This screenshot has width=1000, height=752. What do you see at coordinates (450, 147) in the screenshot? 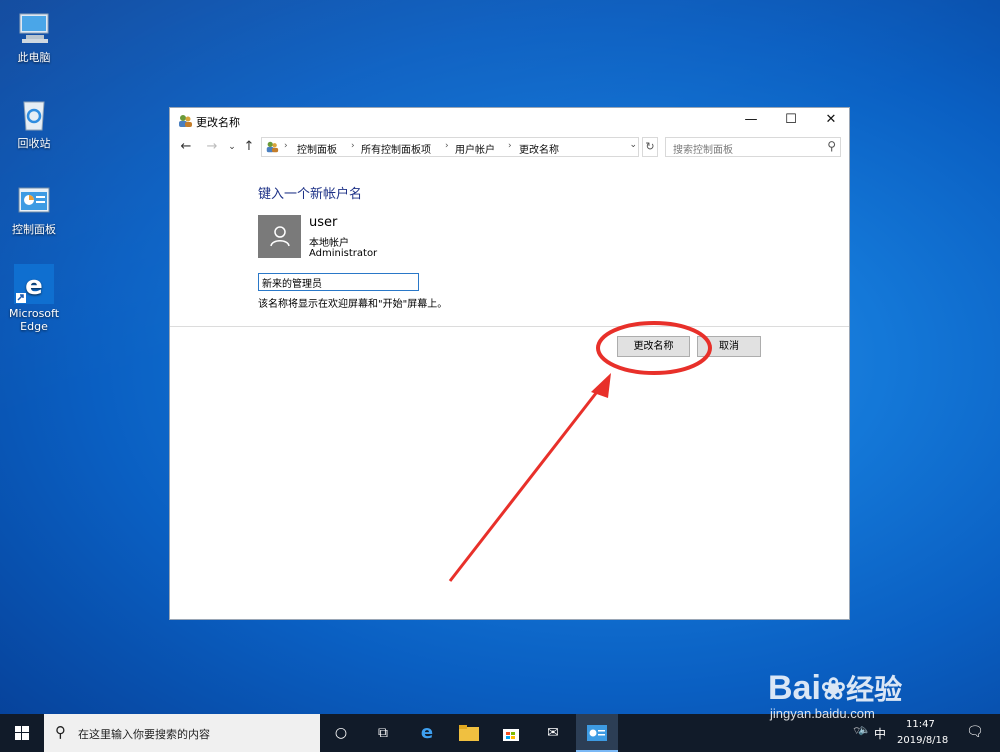
I see `address-bar: › 控制面板 › 所有控制面板项 › 用户帐户 › 更改名称 ⌄` at bounding box center [450, 147].